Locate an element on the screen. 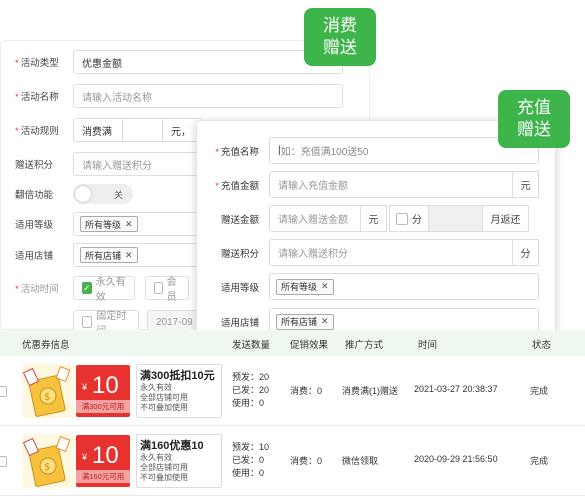  level-tag: 所有等级 ✕ is located at coordinates (305, 286).